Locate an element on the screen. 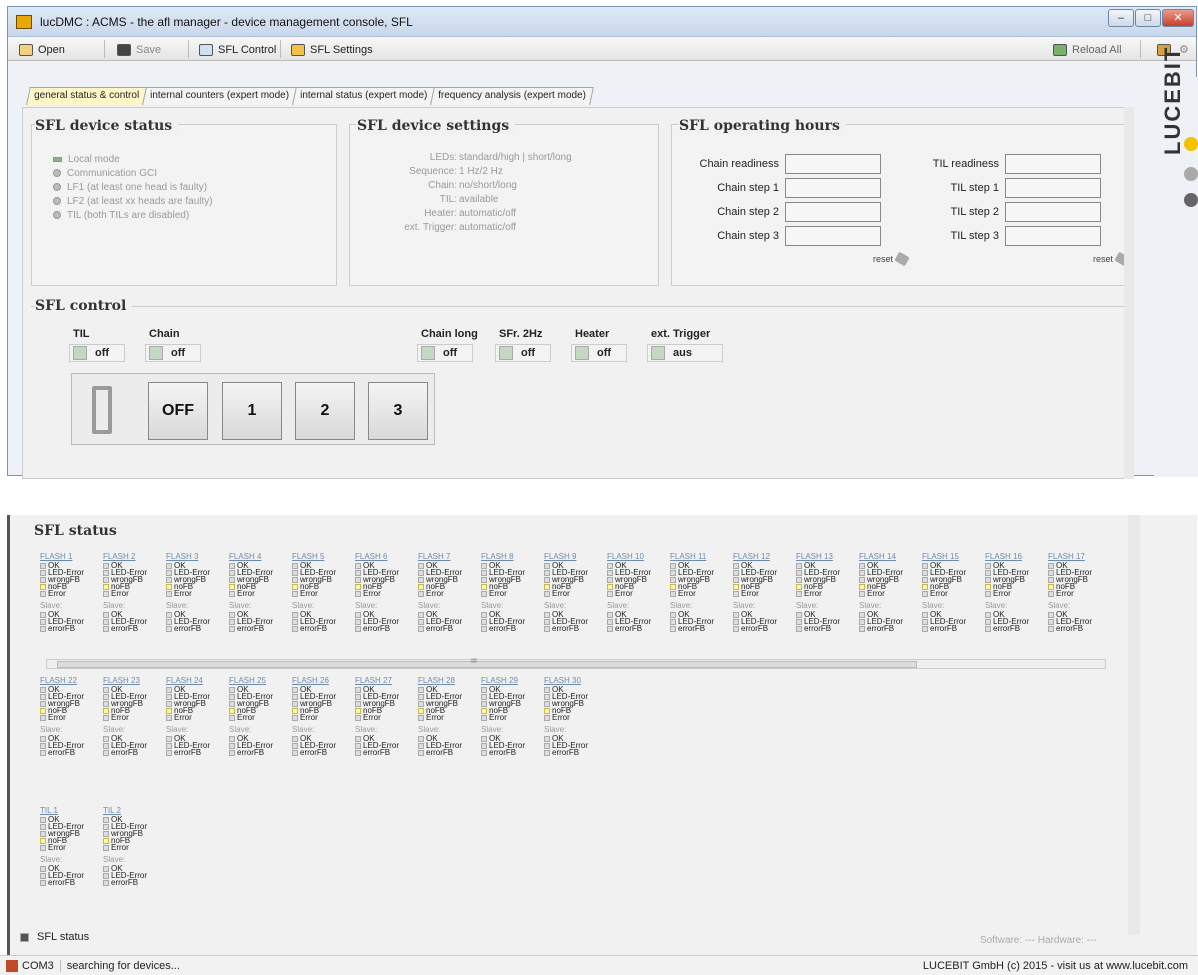 The width and height of the screenshot is (1198, 975). hours-chain-step3-field is located at coordinates (833, 236).